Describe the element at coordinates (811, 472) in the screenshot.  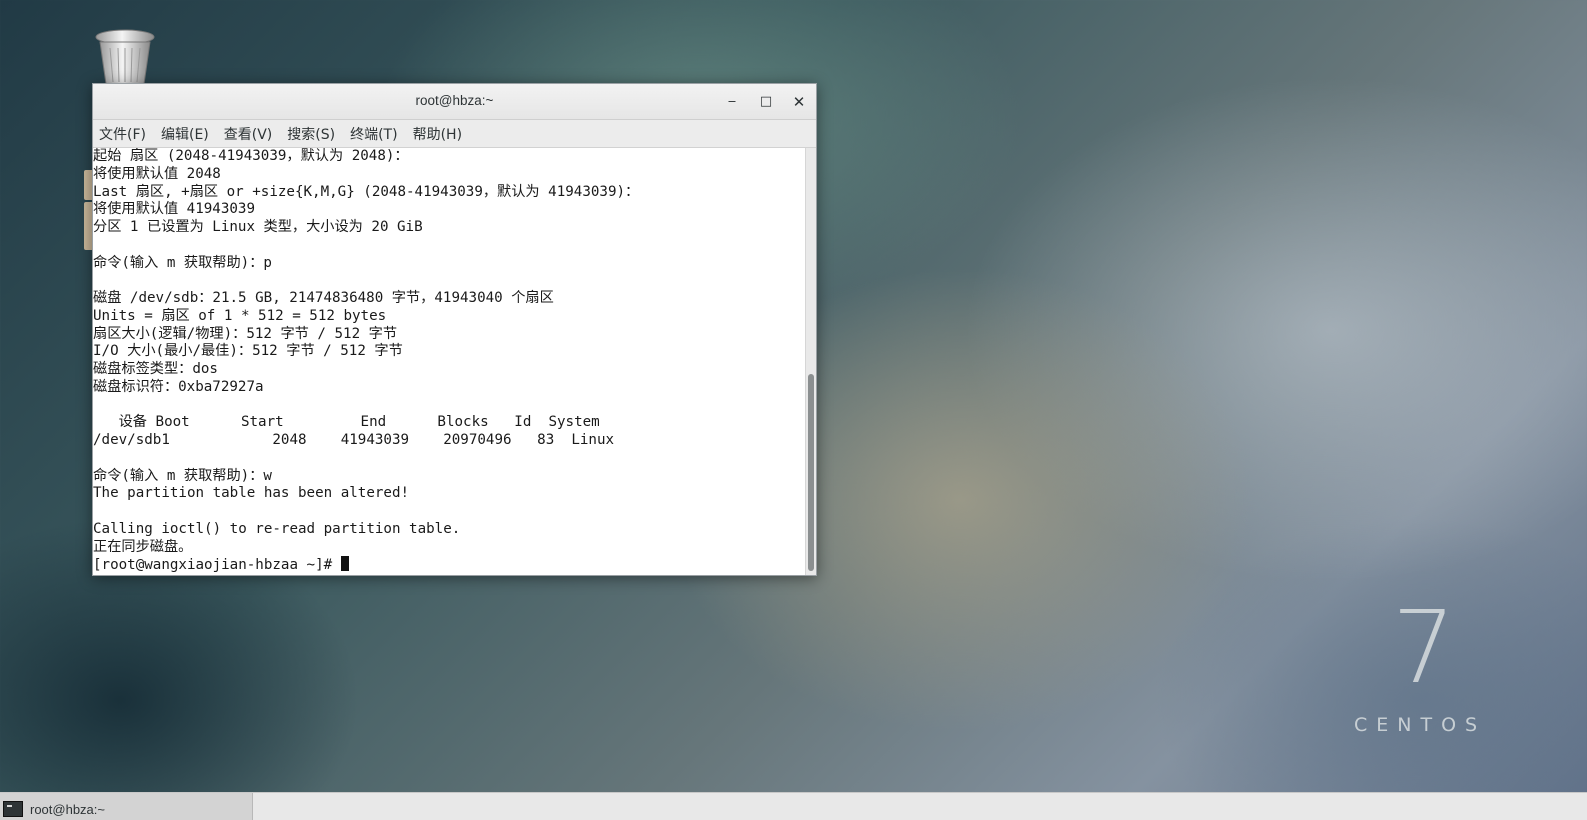
I see `scrollbar-thumb` at that location.